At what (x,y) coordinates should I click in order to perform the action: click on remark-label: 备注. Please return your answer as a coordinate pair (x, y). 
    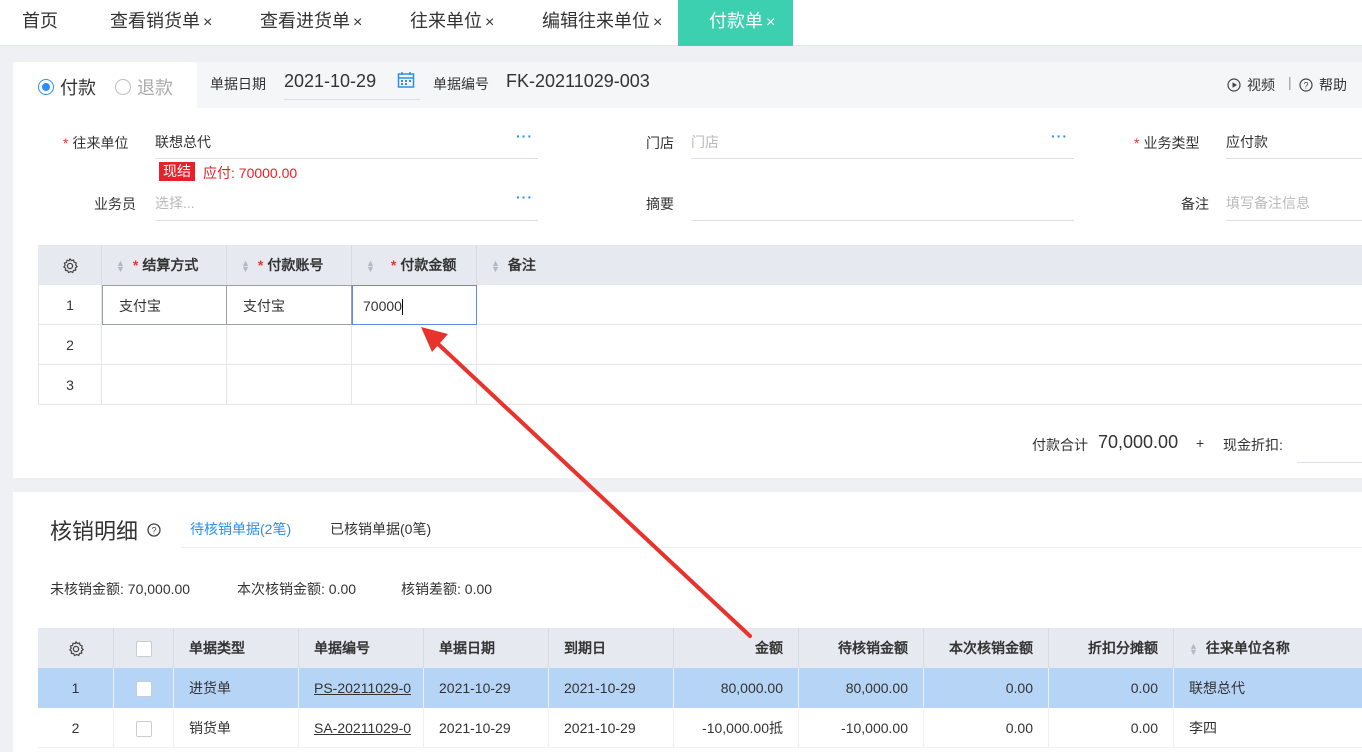
    Looking at the image, I should click on (1195, 204).